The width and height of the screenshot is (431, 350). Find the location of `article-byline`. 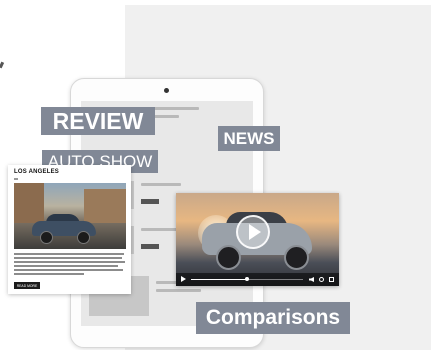

article-byline is located at coordinates (16, 179).